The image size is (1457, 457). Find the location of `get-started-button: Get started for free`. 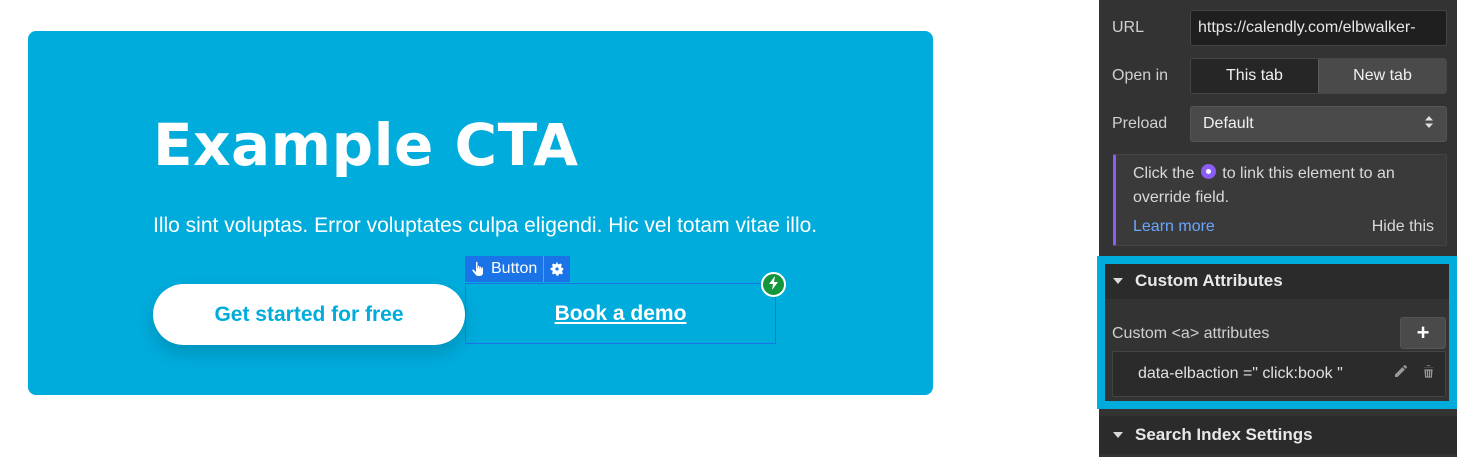

get-started-button: Get started for free is located at coordinates (309, 314).